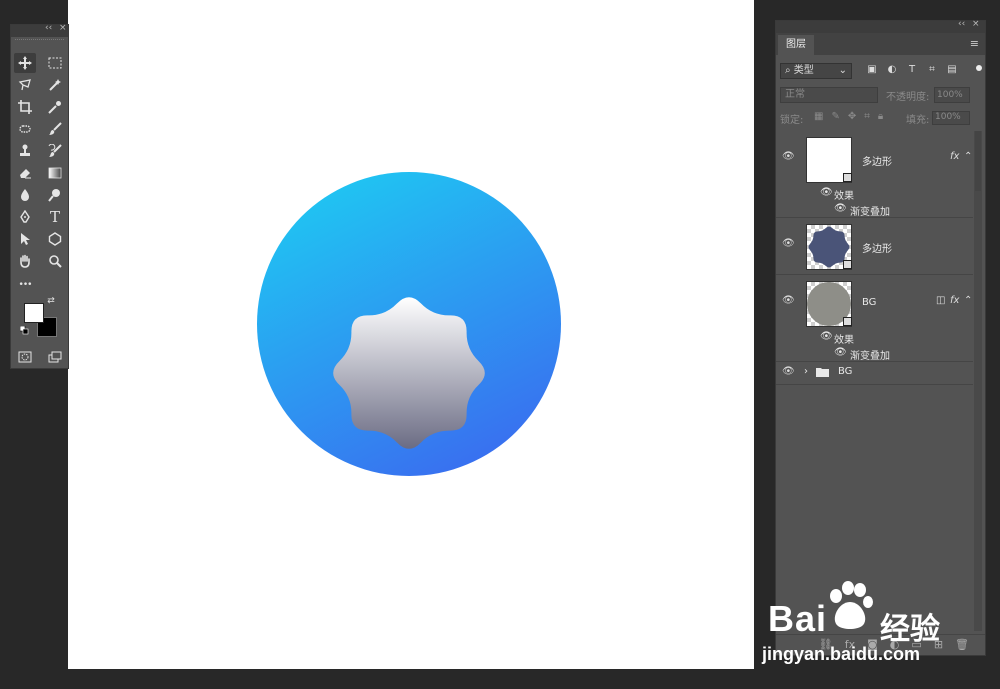 Image resolution: width=1000 pixels, height=689 pixels. Describe the element at coordinates (792, 120) in the screenshot. I see `lock-label: 锁定:` at that location.